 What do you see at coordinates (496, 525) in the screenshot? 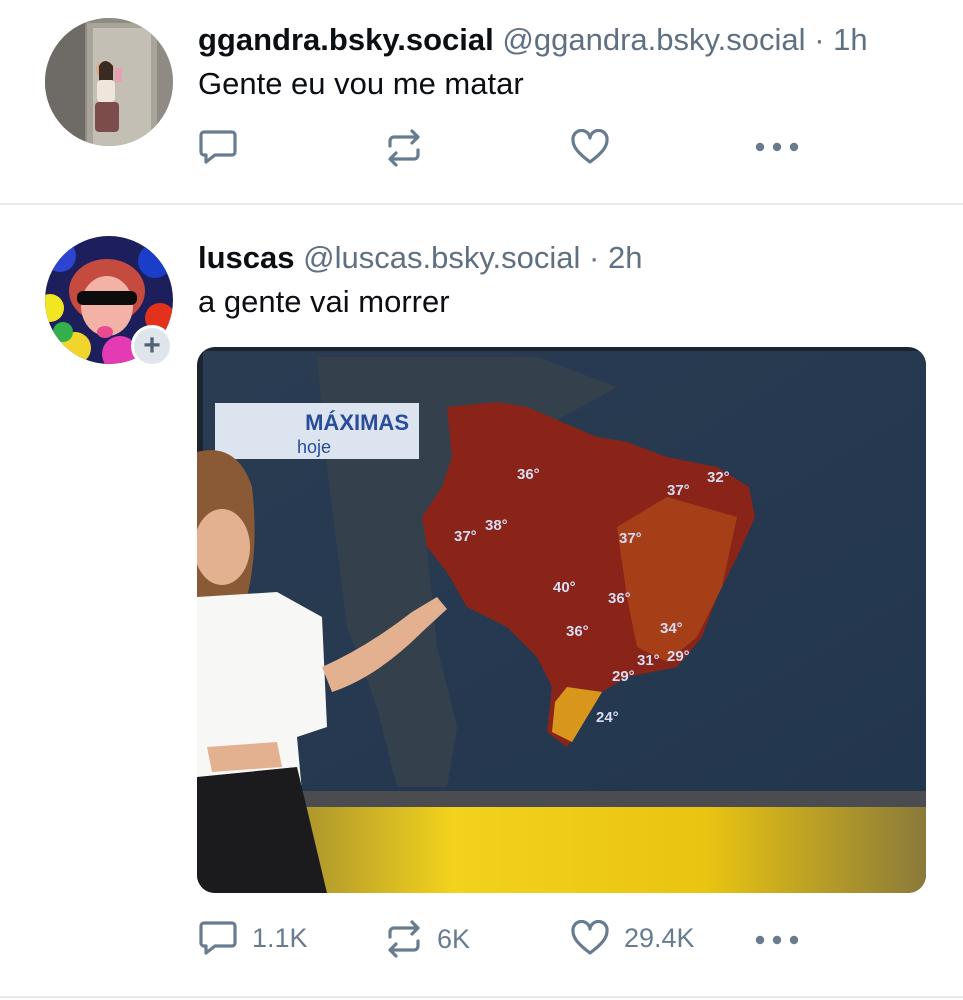
I see `temp-label: 38°` at bounding box center [496, 525].